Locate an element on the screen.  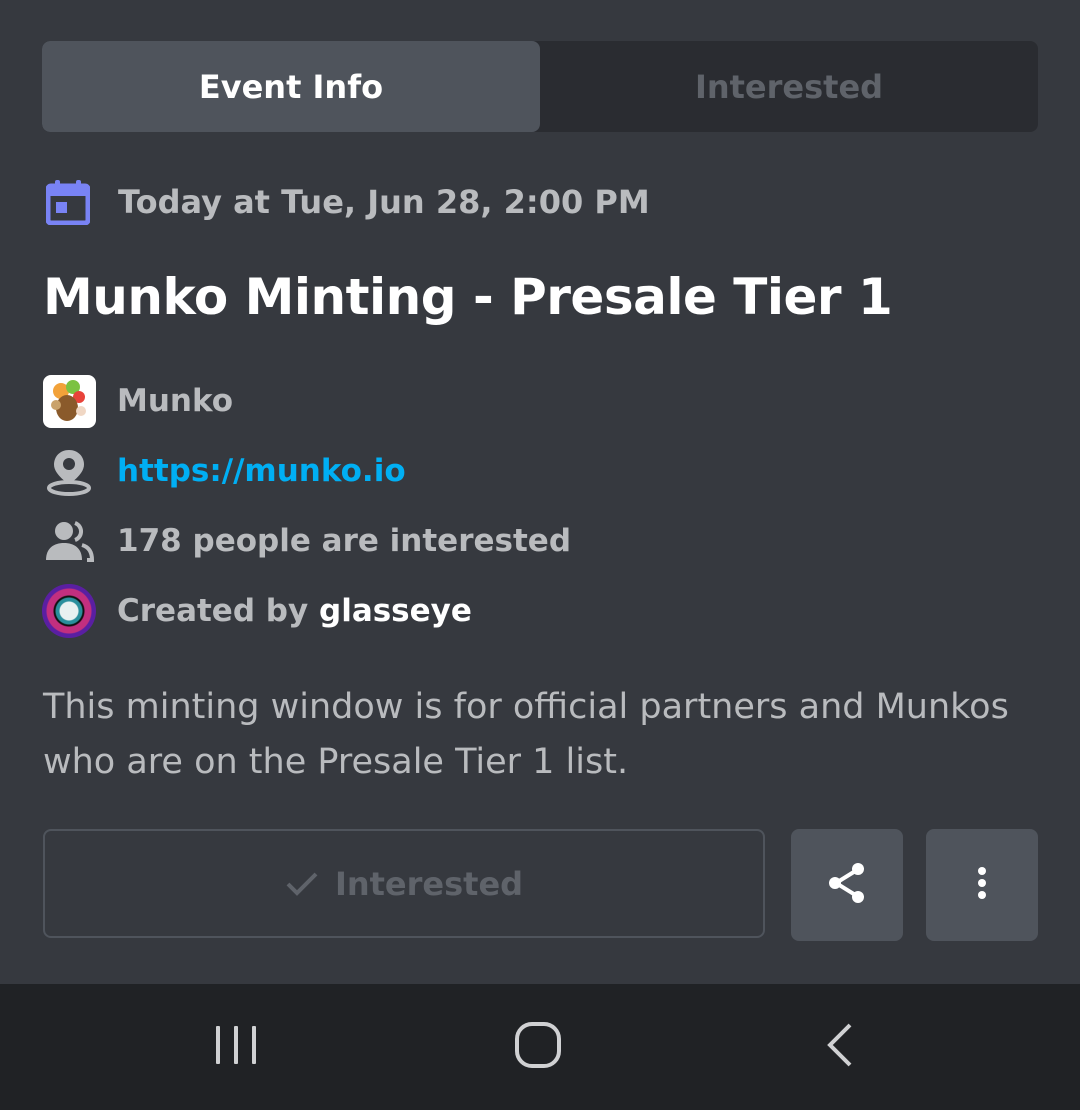
creator-name: glasseye is located at coordinates (395, 611).